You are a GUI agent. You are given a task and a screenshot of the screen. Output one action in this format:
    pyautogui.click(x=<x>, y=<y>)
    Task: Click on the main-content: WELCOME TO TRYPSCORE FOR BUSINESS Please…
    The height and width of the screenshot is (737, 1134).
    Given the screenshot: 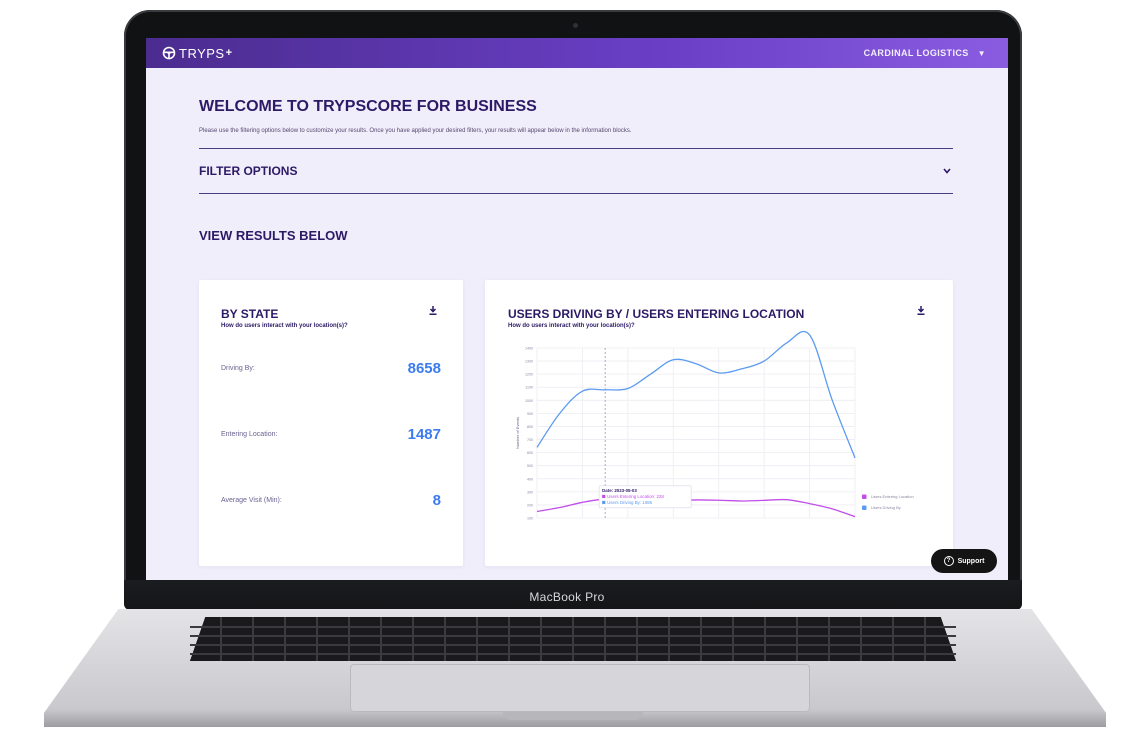 What is the action you would take?
    pyautogui.click(x=576, y=170)
    